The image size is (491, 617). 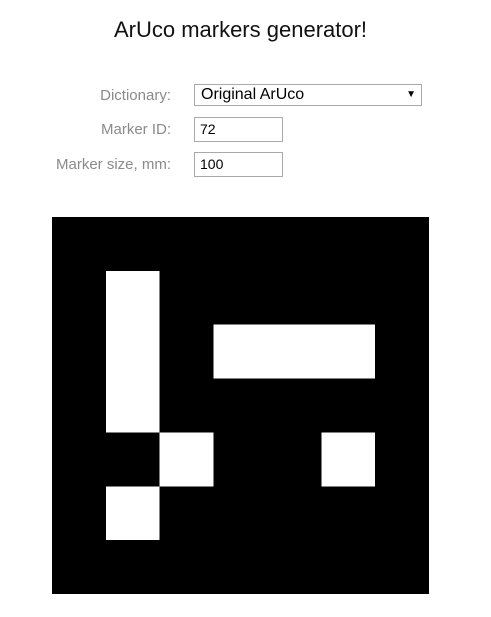 What do you see at coordinates (253, 94) in the screenshot?
I see `dictionary-select-value: Original ArUco` at bounding box center [253, 94].